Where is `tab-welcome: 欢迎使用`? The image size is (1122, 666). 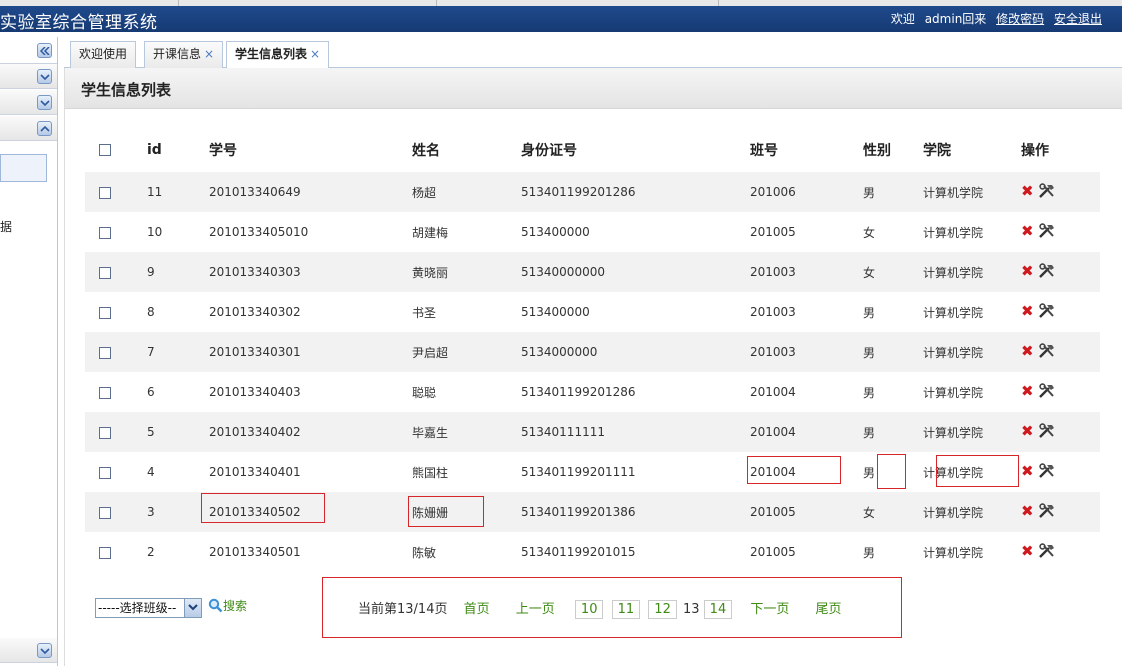
tab-welcome: 欢迎使用 is located at coordinates (103, 54).